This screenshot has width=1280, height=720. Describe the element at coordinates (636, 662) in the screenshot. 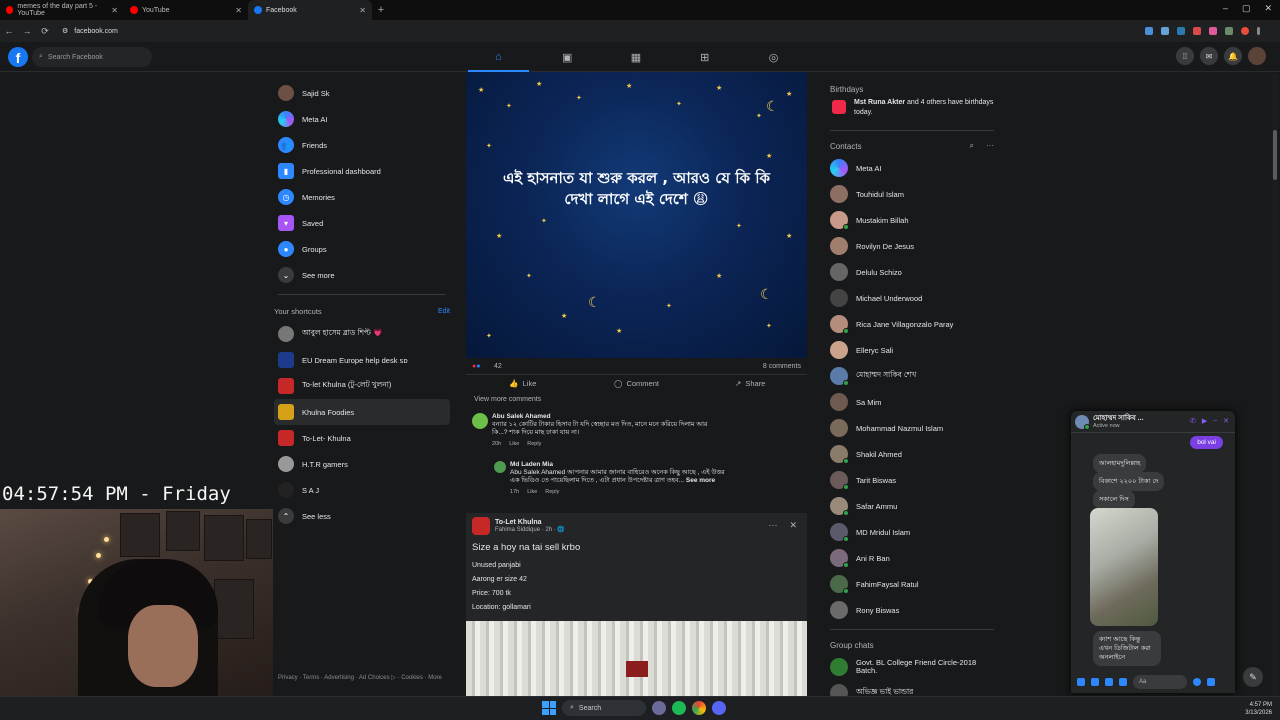

I see `post-photo` at that location.